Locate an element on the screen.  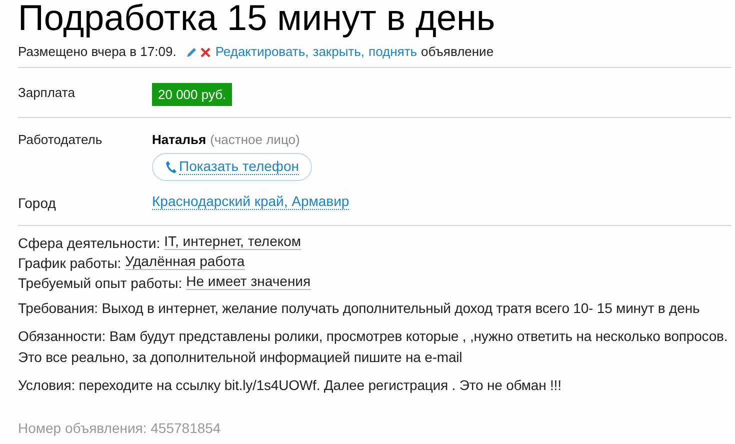
attribute-label: График работы: is located at coordinates (70, 262).